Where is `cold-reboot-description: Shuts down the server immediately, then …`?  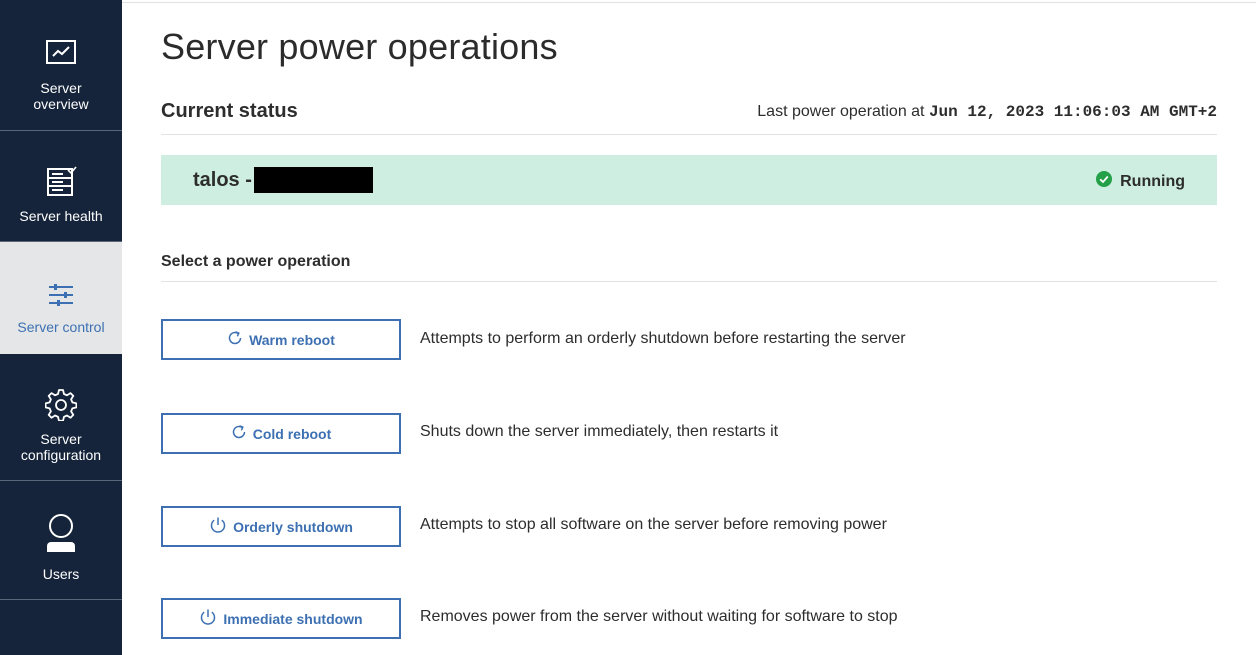 cold-reboot-description: Shuts down the server immediately, then … is located at coordinates (599, 431).